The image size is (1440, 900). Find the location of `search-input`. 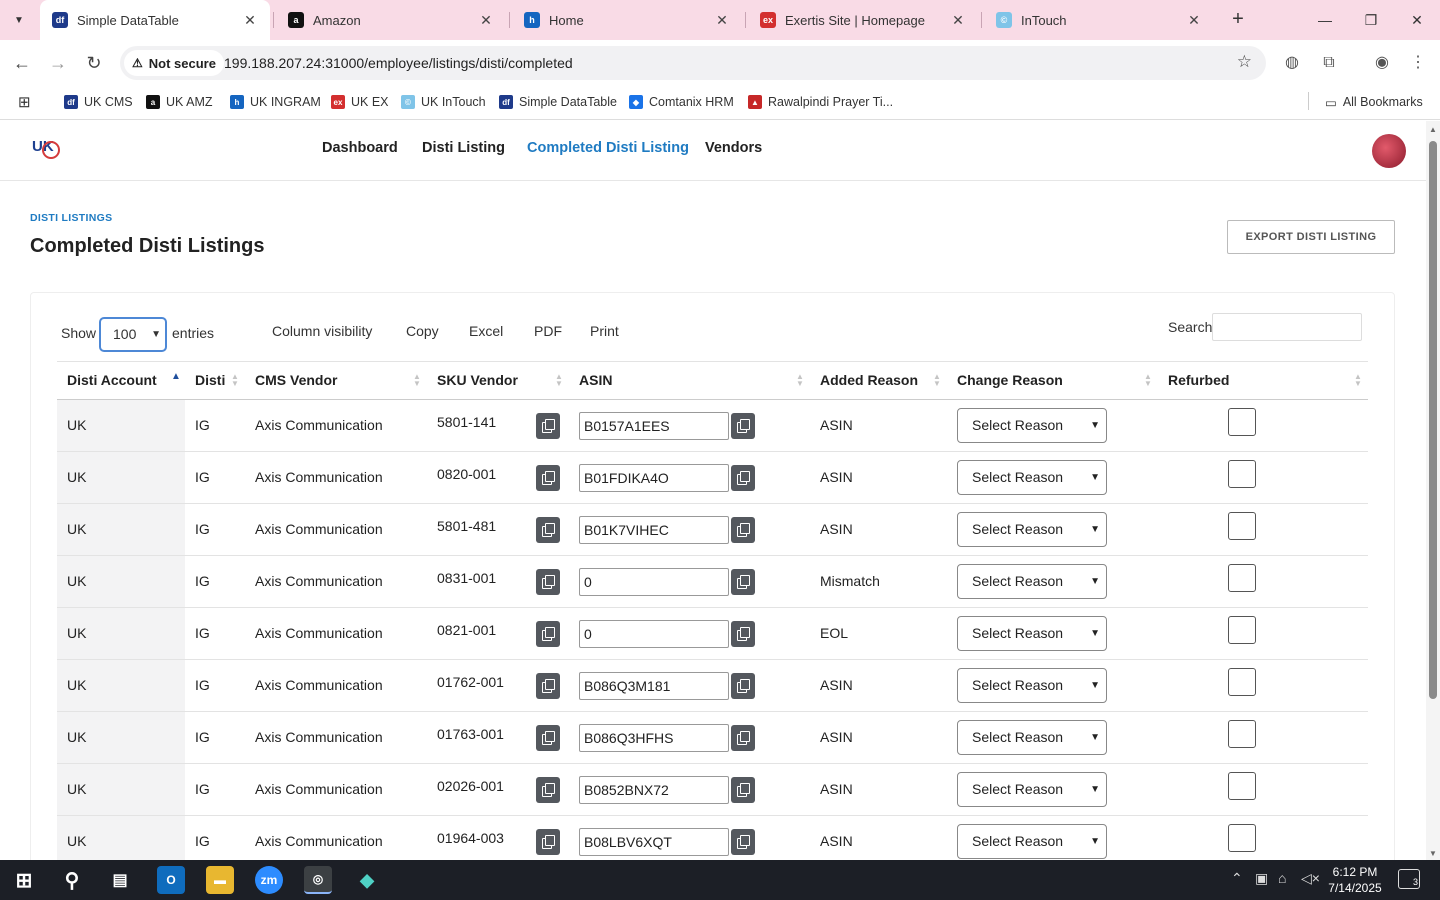

search-input is located at coordinates (1287, 327).